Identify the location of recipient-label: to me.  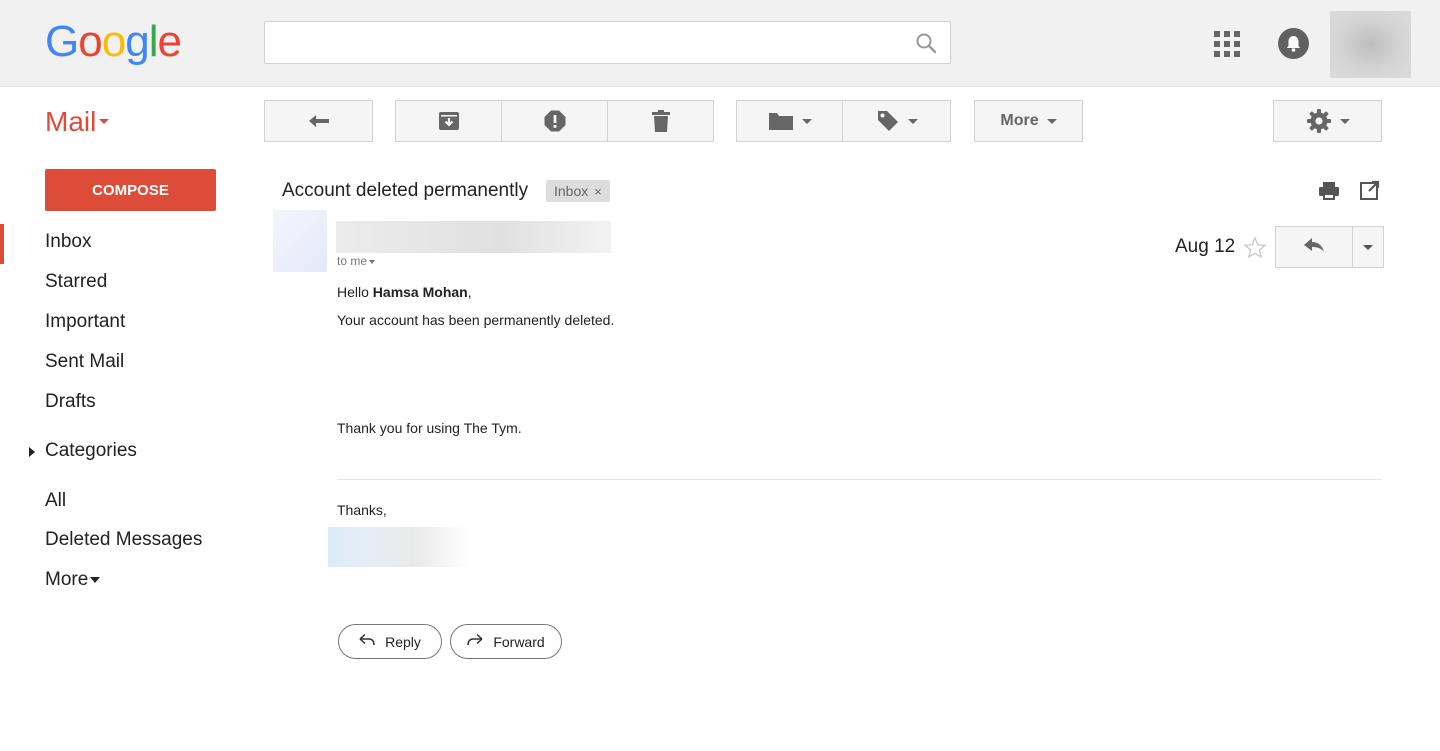
(352, 261).